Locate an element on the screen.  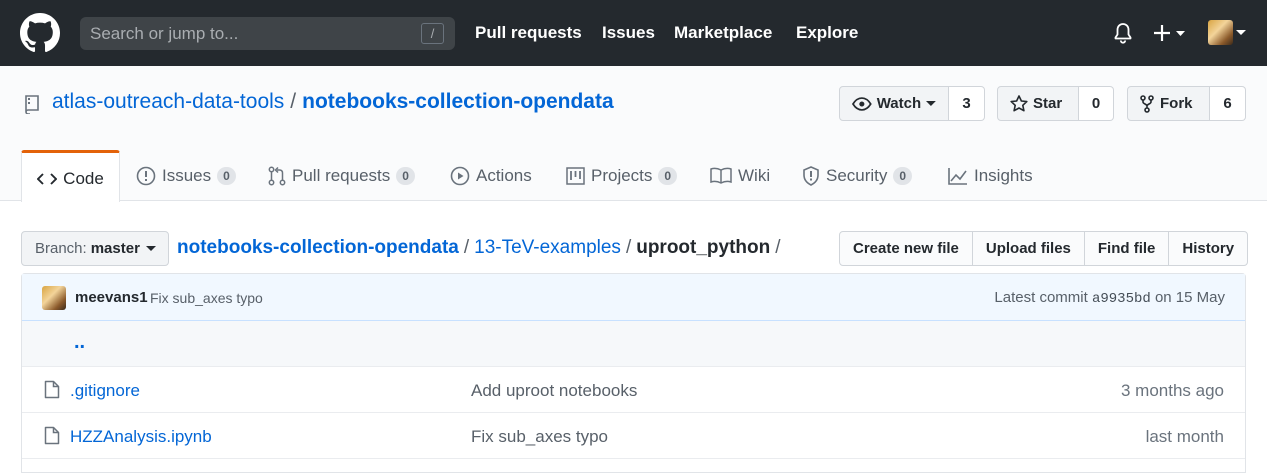
user-avatar is located at coordinates (1220, 32).